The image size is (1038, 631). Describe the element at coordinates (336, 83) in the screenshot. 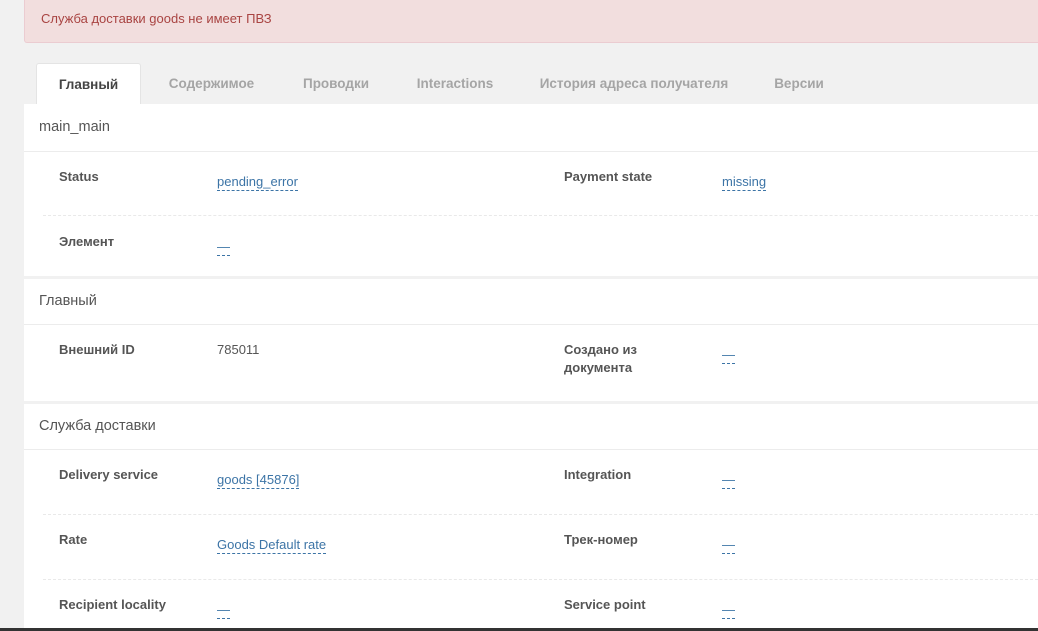

I see `tab-postings: Проводки` at that location.